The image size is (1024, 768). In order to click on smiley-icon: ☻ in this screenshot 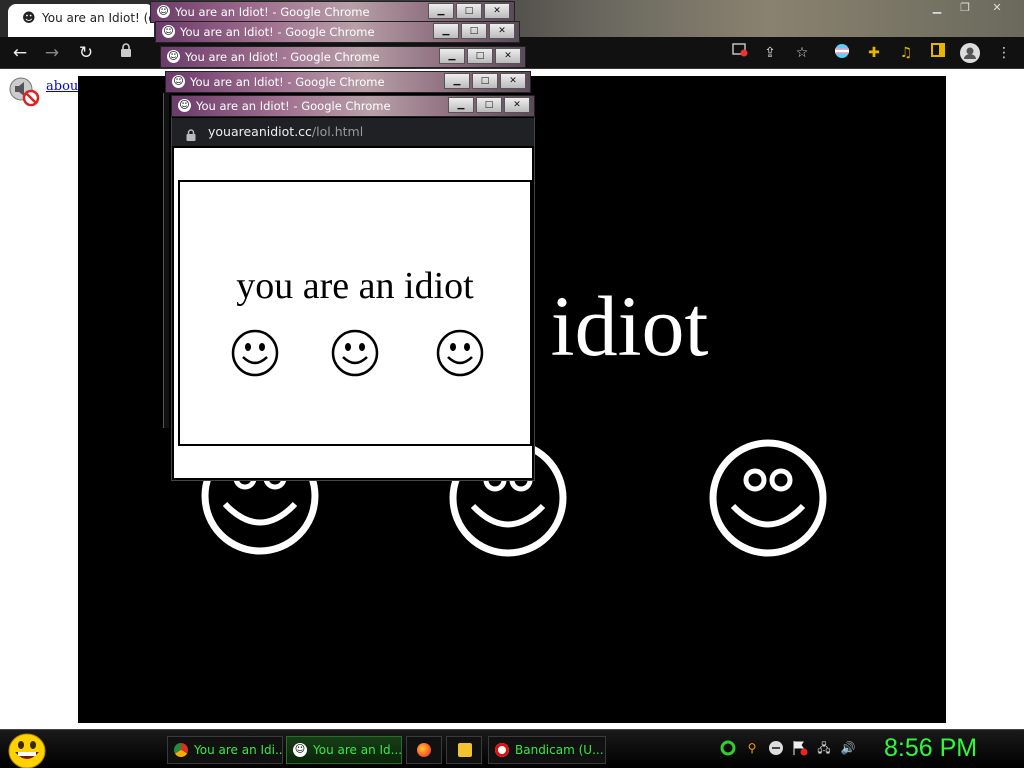, I will do `click(29, 18)`.